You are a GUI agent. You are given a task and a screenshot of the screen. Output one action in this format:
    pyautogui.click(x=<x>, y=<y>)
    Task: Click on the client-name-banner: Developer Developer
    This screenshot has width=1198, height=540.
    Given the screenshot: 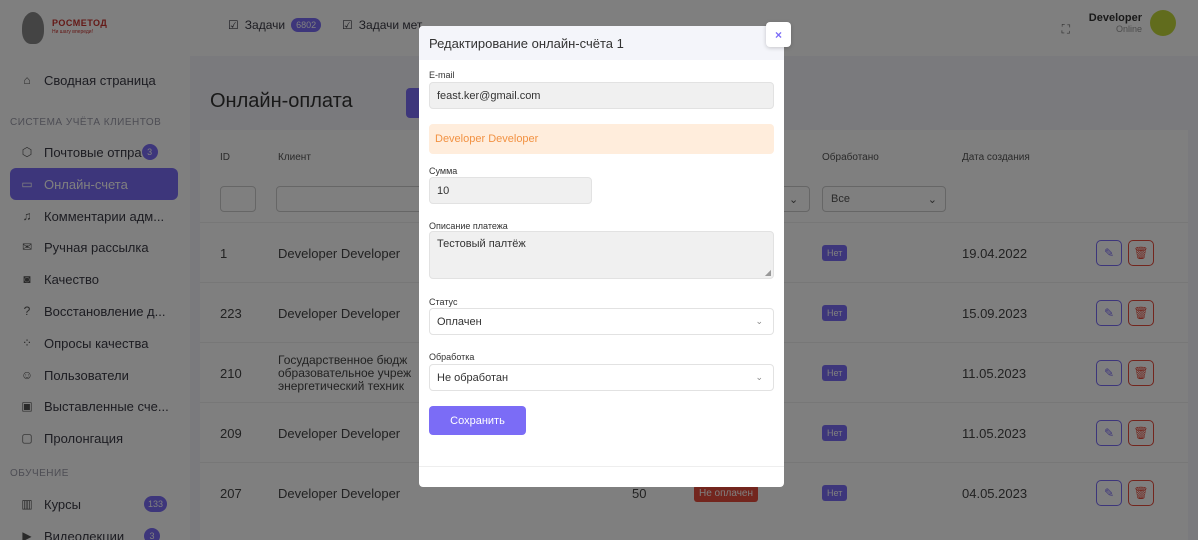 What is the action you would take?
    pyautogui.click(x=601, y=139)
    